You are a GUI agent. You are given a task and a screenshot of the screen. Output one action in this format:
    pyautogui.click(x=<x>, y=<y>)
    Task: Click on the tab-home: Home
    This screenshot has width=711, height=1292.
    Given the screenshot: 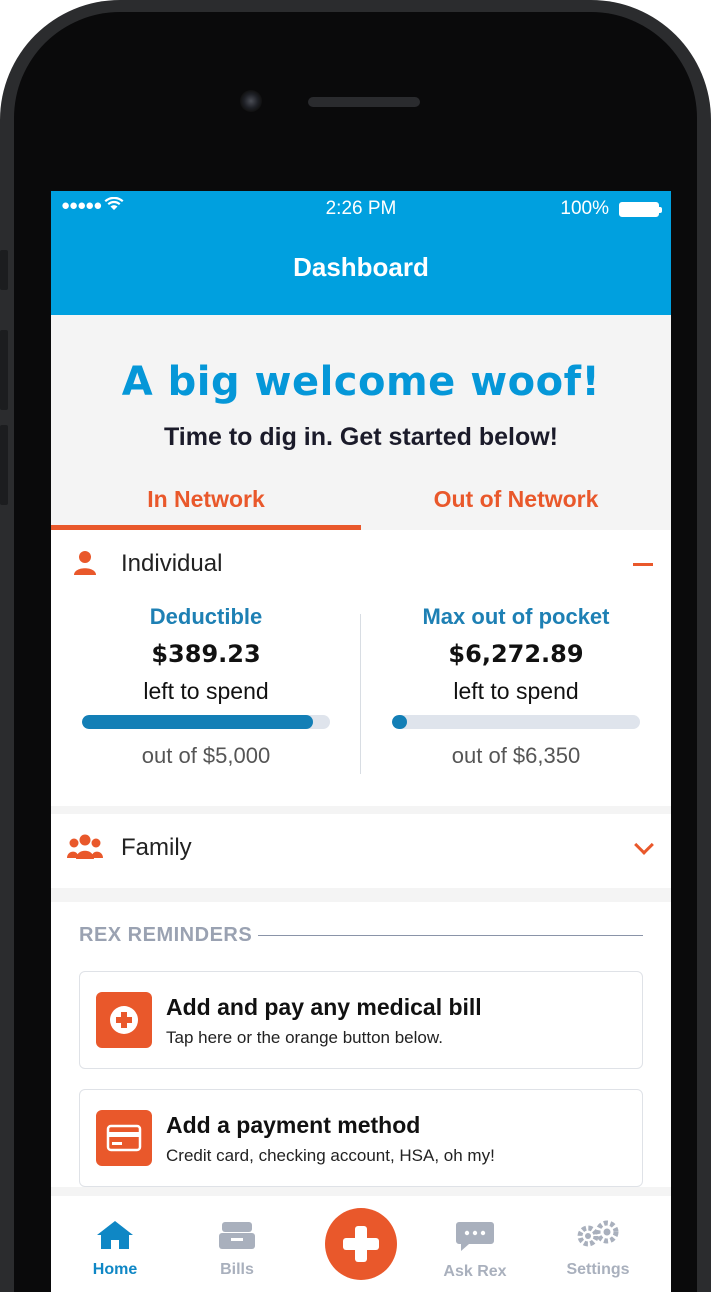 What is the action you would take?
    pyautogui.click(x=115, y=1249)
    